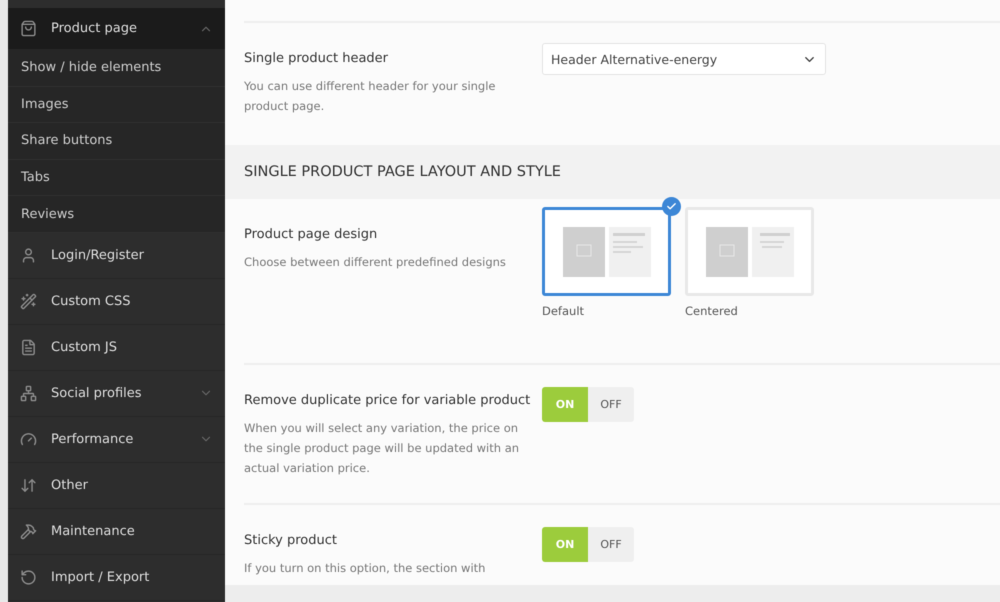 The image size is (1000, 602). Describe the element at coordinates (116, 178) in the screenshot. I see `sidebar-subitem: Tabs` at that location.